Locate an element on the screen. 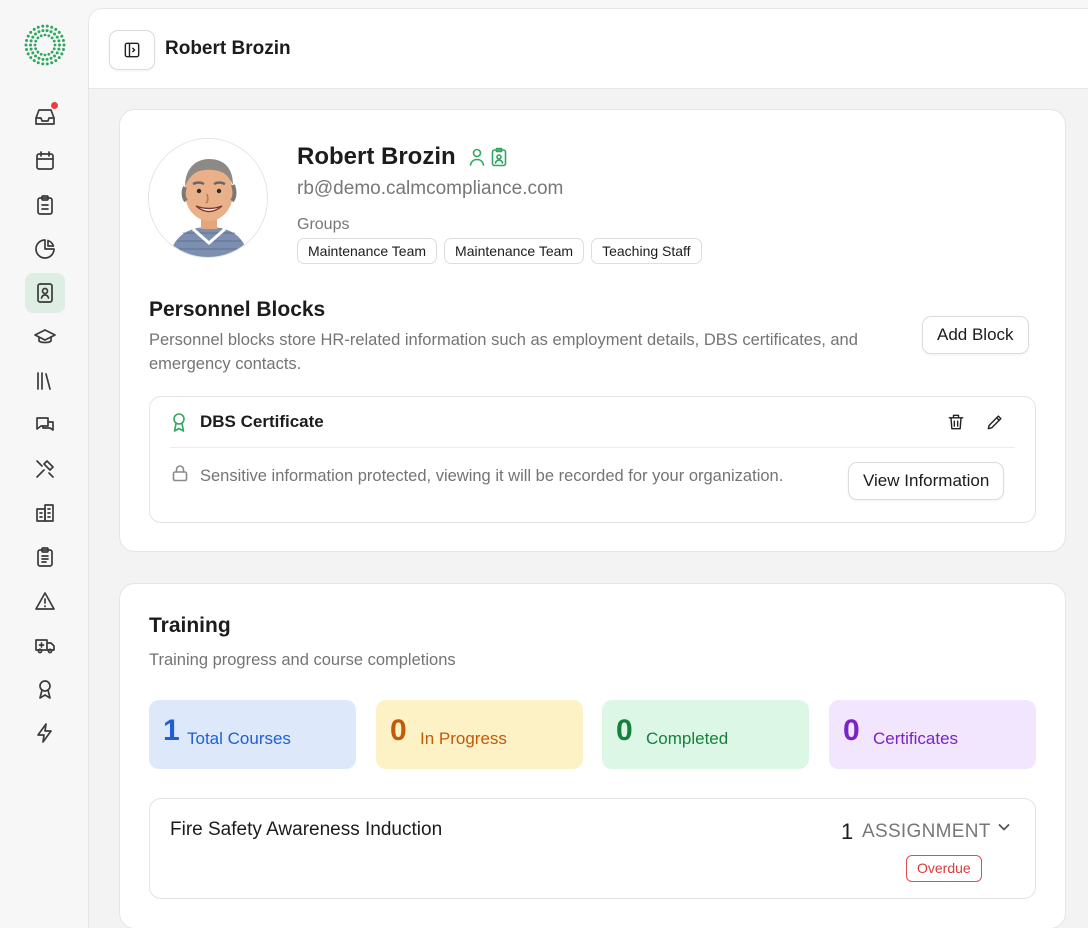 The width and height of the screenshot is (1088, 928). chevron-down-icon is located at coordinates (1004, 829).